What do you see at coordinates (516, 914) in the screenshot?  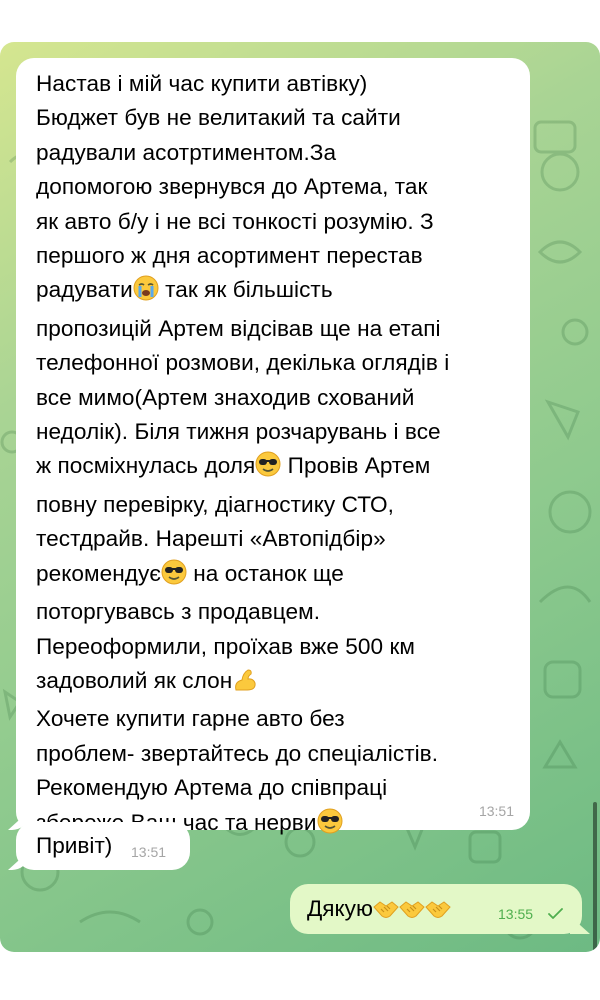 I see `message-time: 13:55` at bounding box center [516, 914].